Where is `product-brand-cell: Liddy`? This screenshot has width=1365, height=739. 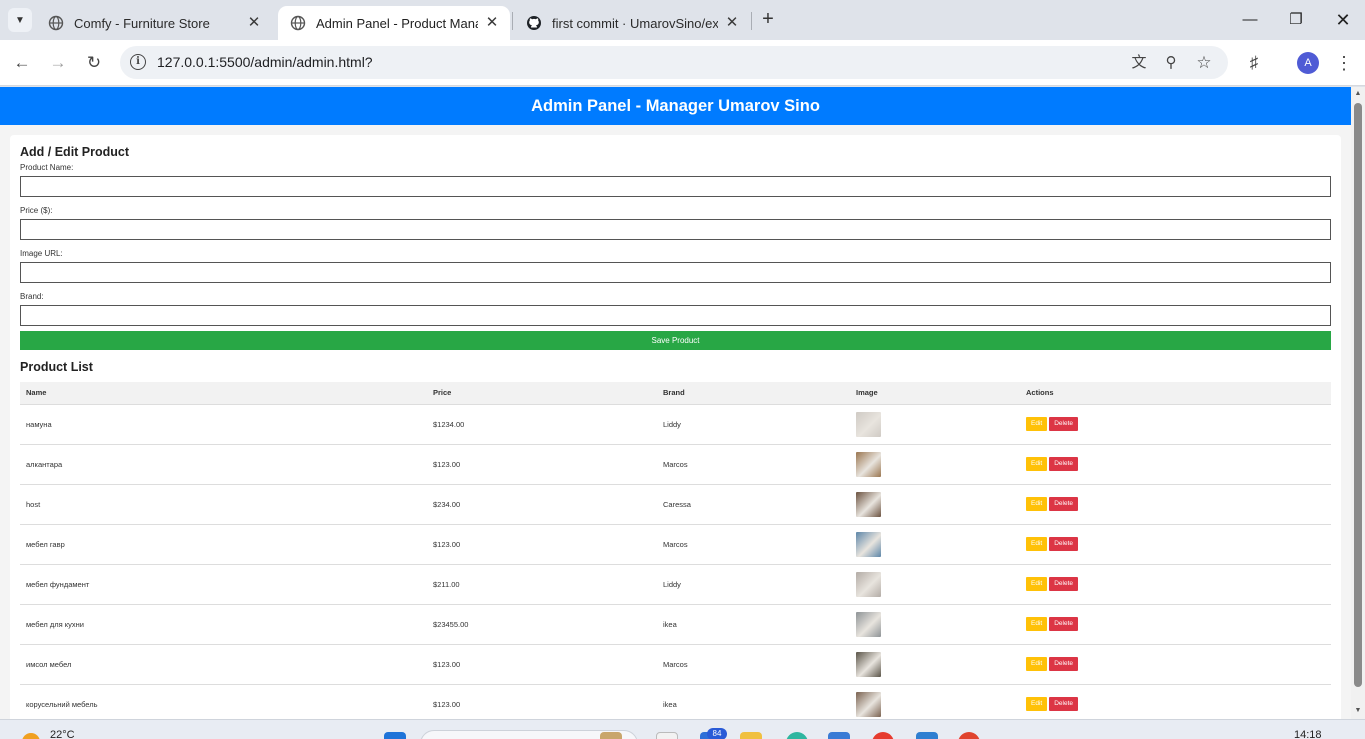 product-brand-cell: Liddy is located at coordinates (753, 424).